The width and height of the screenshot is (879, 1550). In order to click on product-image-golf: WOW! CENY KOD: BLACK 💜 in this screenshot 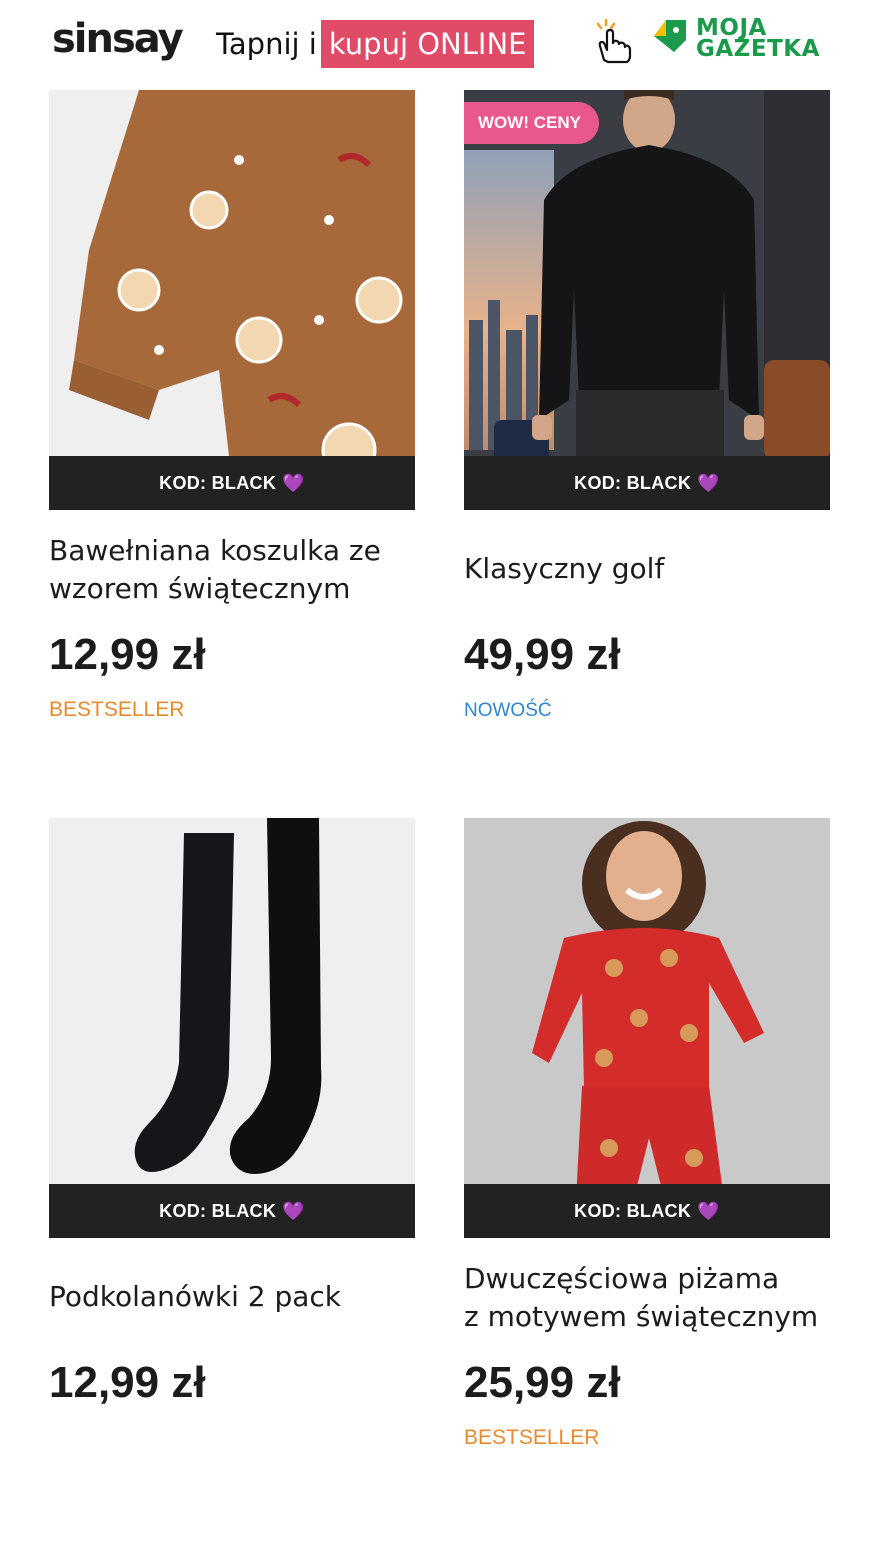, I will do `click(647, 300)`.